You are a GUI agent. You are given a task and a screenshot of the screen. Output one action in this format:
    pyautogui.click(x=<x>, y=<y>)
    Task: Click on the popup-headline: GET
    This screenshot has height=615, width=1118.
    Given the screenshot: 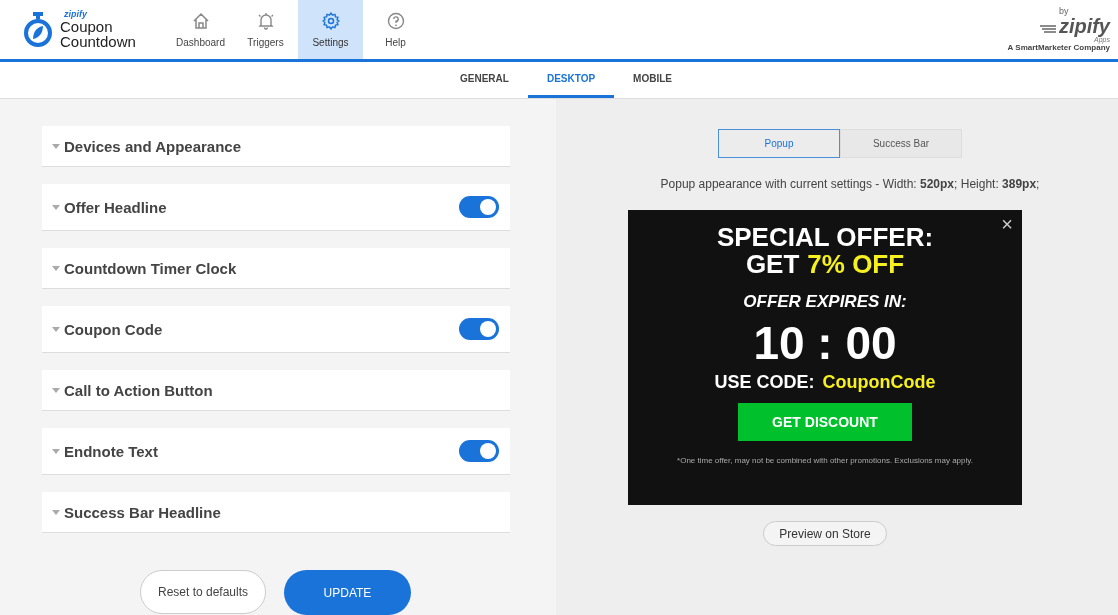 What is the action you would take?
    pyautogui.click(x=772, y=265)
    